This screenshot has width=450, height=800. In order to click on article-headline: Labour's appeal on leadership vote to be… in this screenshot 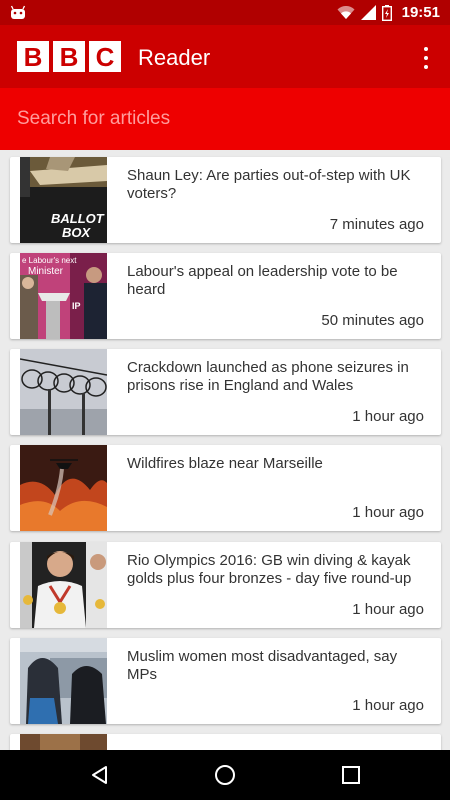, I will do `click(262, 280)`.